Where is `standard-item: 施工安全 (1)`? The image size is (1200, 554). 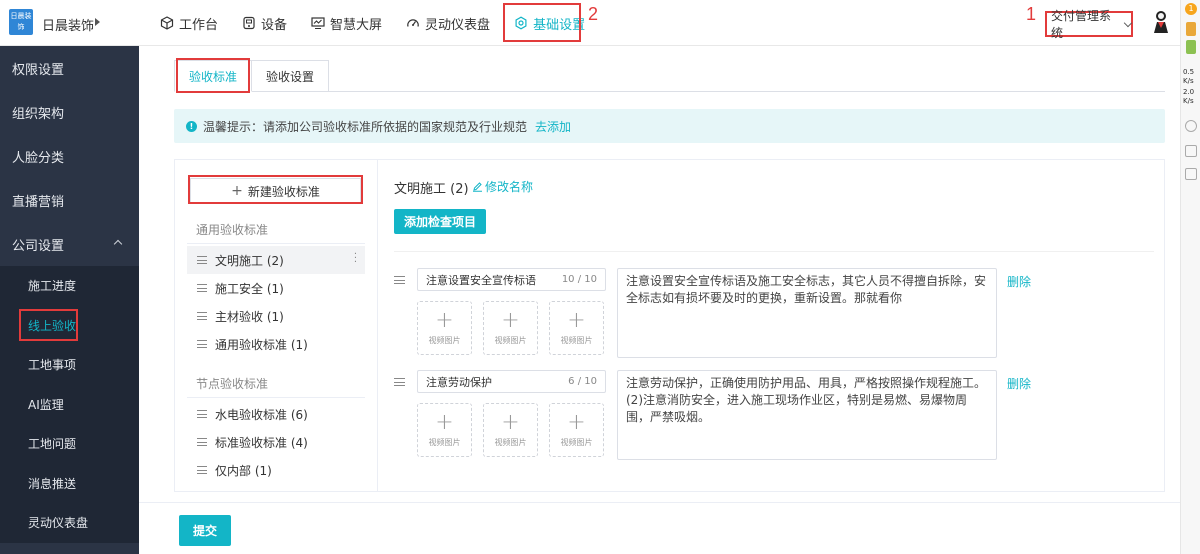
standard-item: 施工安全 (1) is located at coordinates (276, 288).